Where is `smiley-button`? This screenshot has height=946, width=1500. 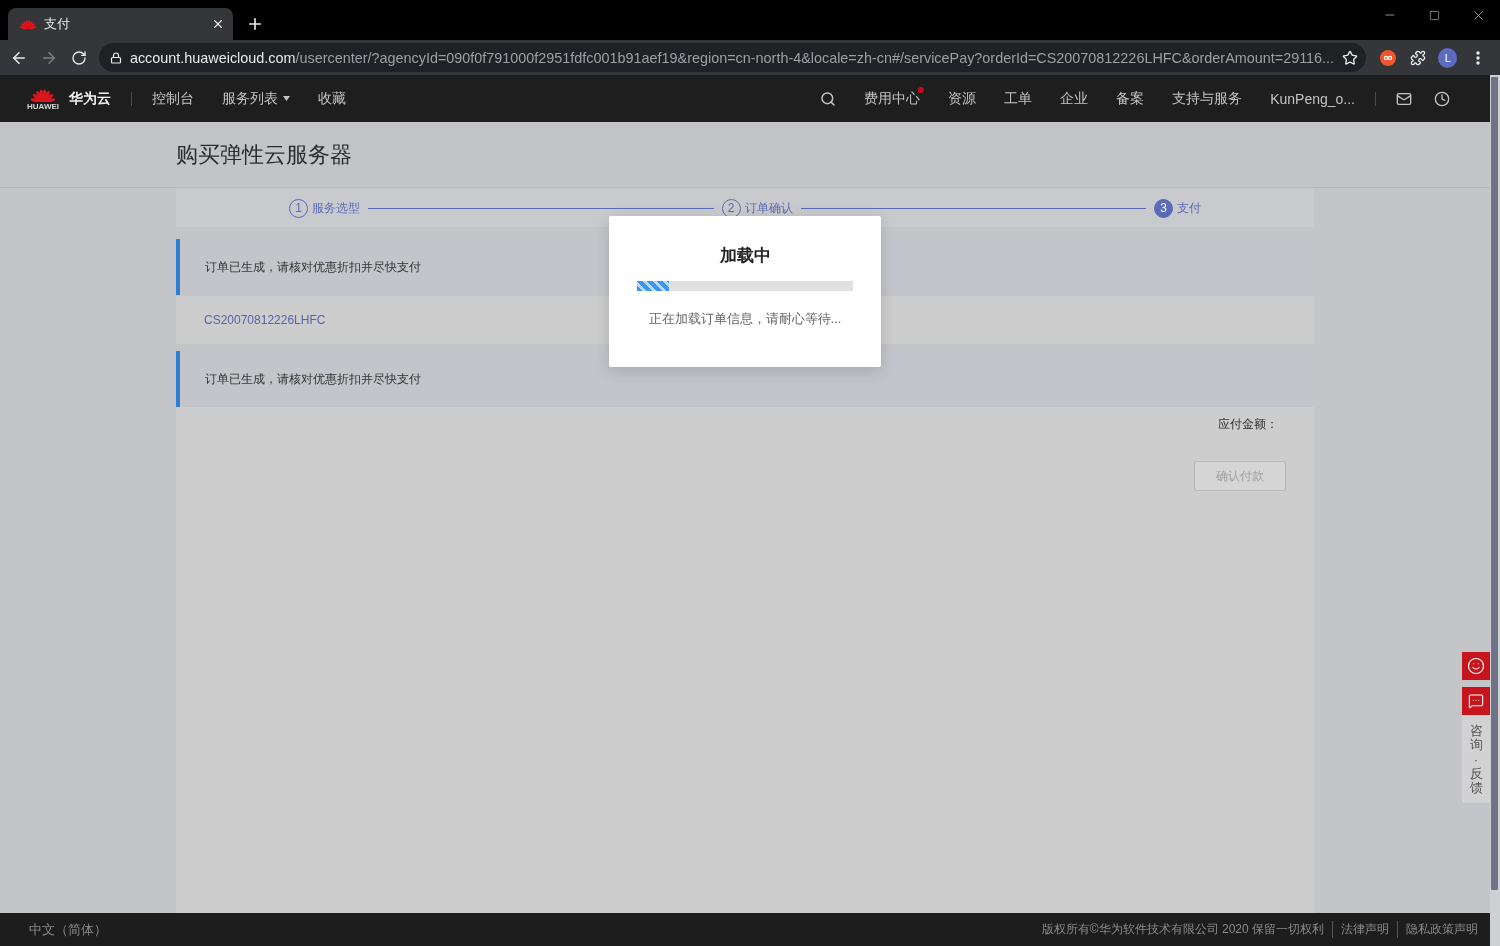 smiley-button is located at coordinates (1476, 666).